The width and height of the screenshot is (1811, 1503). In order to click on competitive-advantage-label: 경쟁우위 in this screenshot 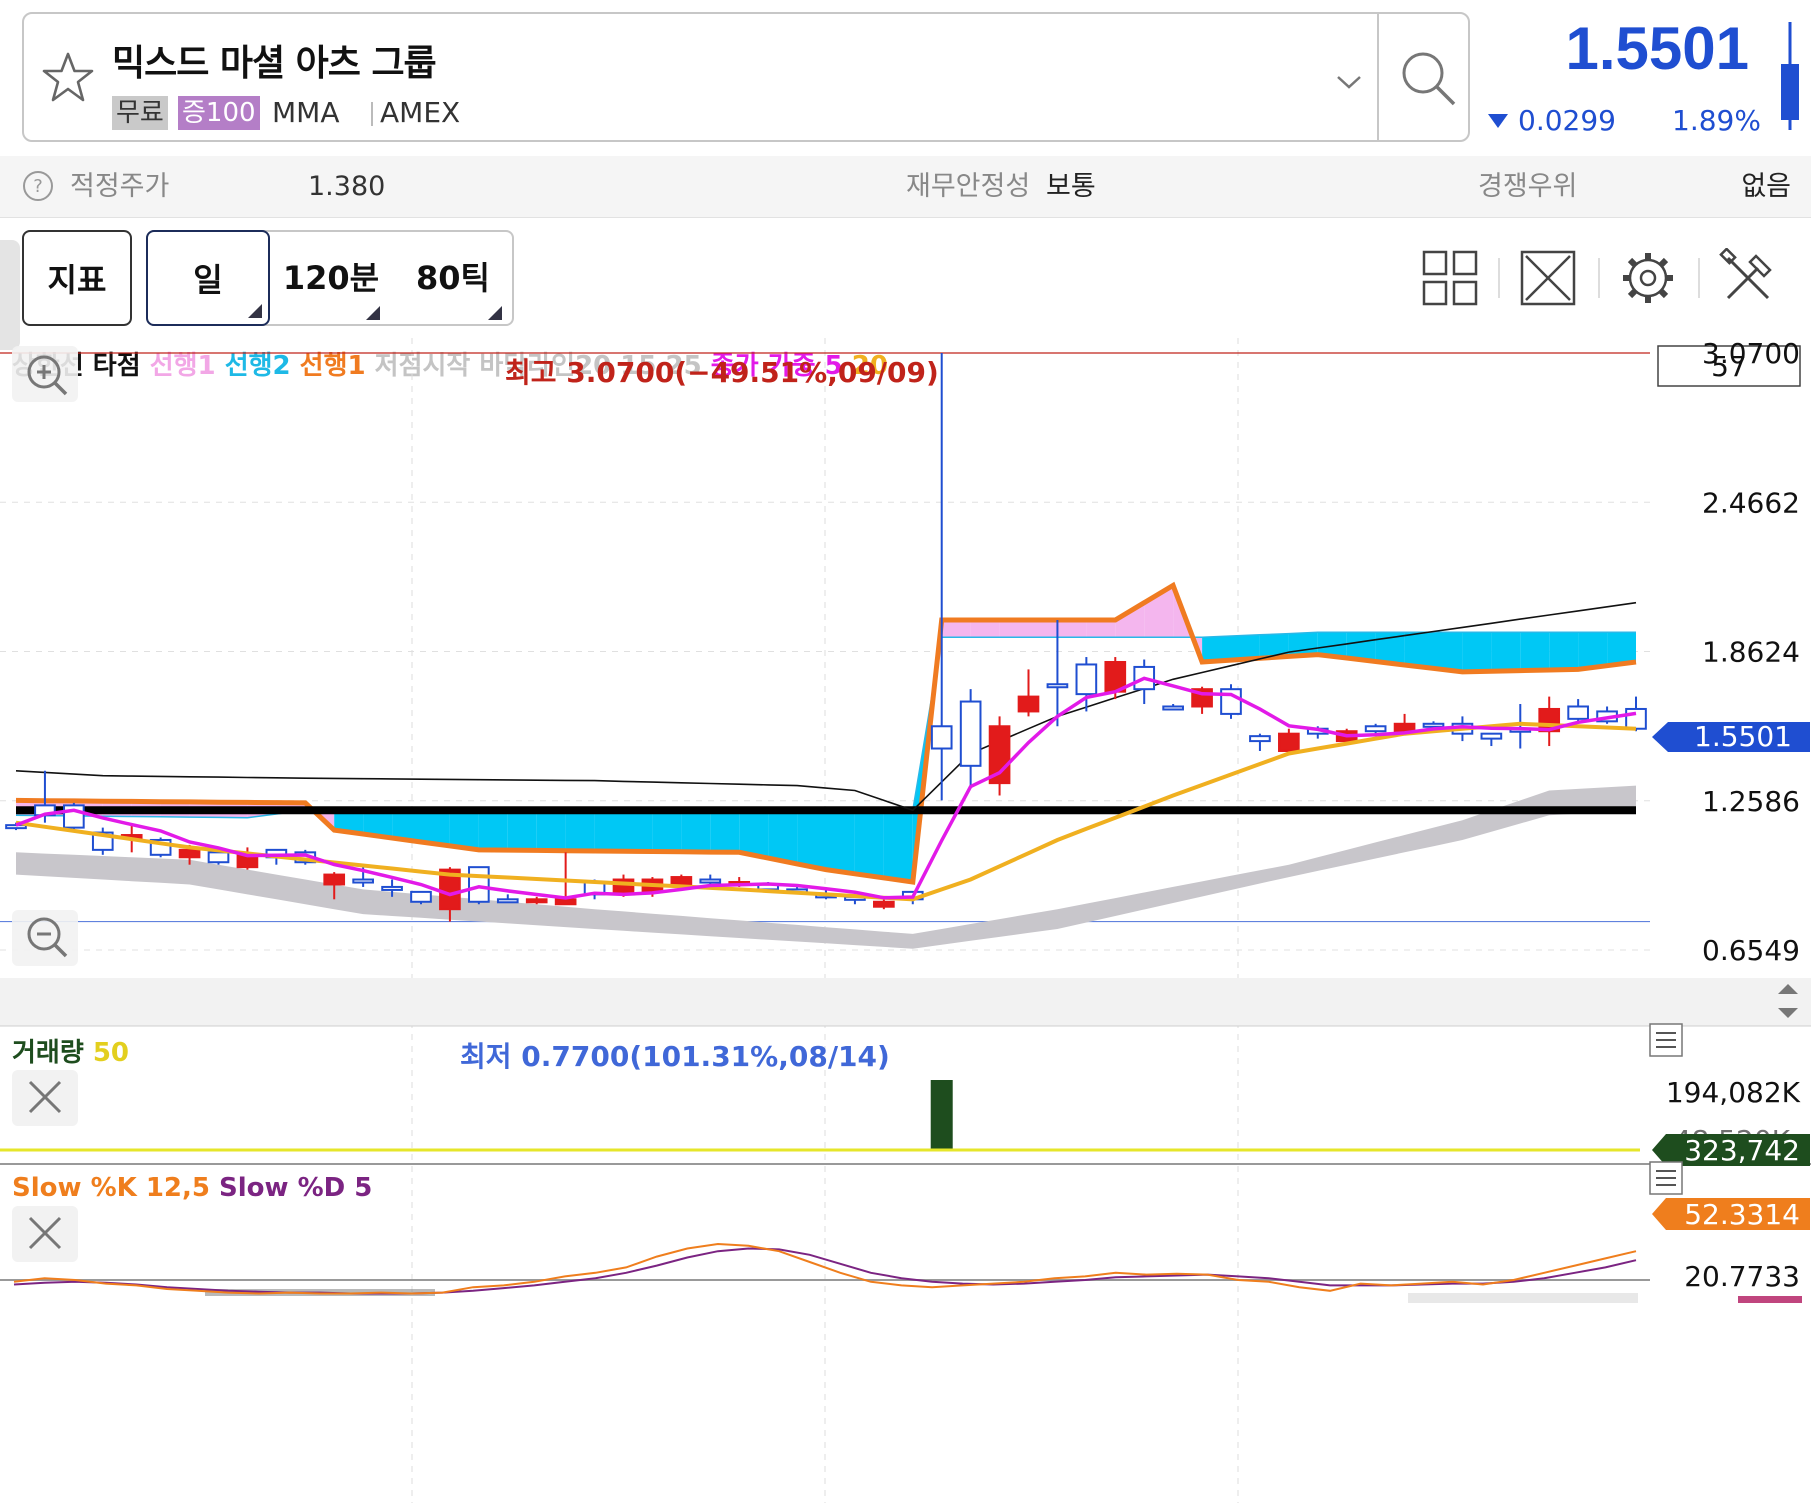, I will do `click(1528, 186)`.